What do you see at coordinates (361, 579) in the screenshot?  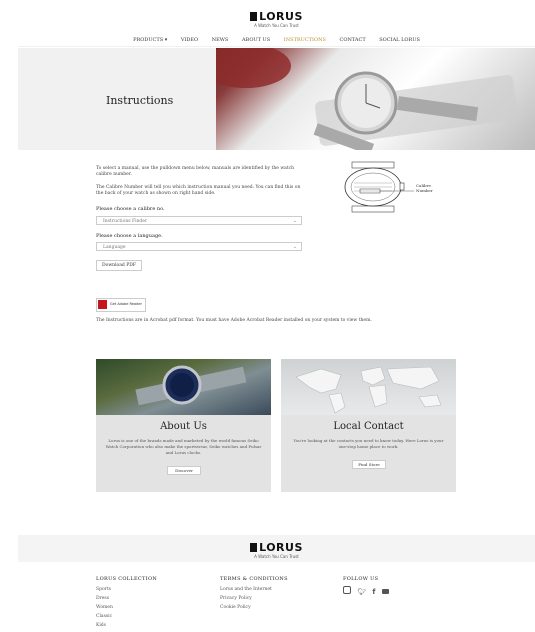 I see `footer-follow-title: FOLLOW US` at bounding box center [361, 579].